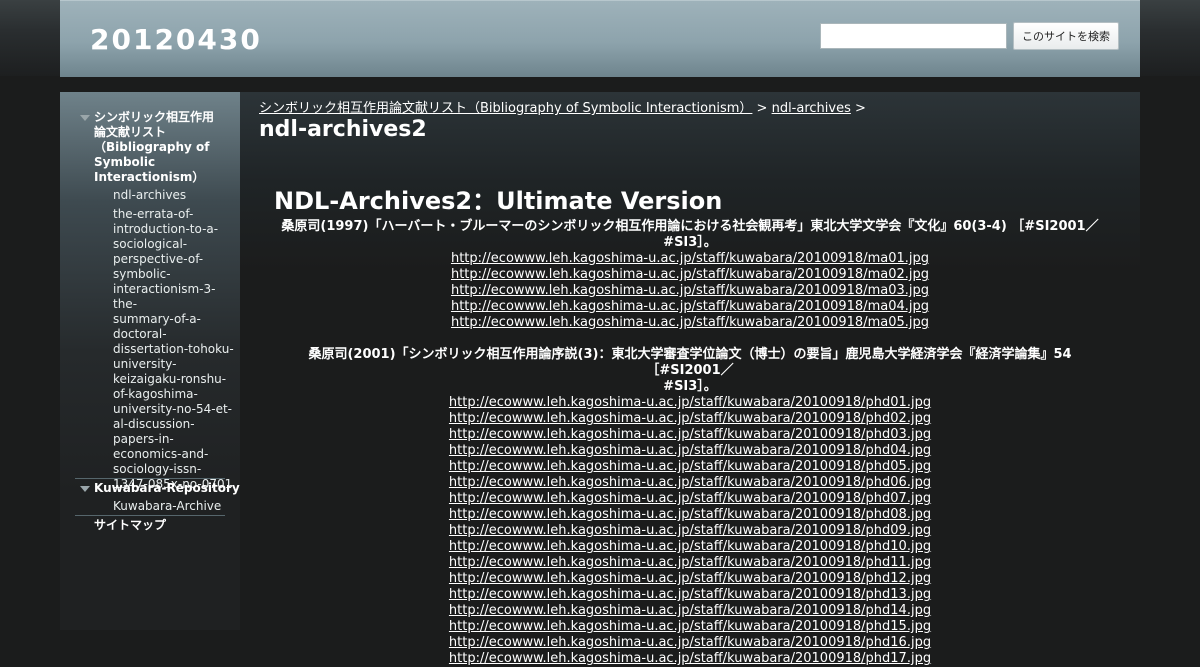 This screenshot has width=1200, height=667. I want to click on sidebar-item-label: （Bibliography of, so click(152, 147).